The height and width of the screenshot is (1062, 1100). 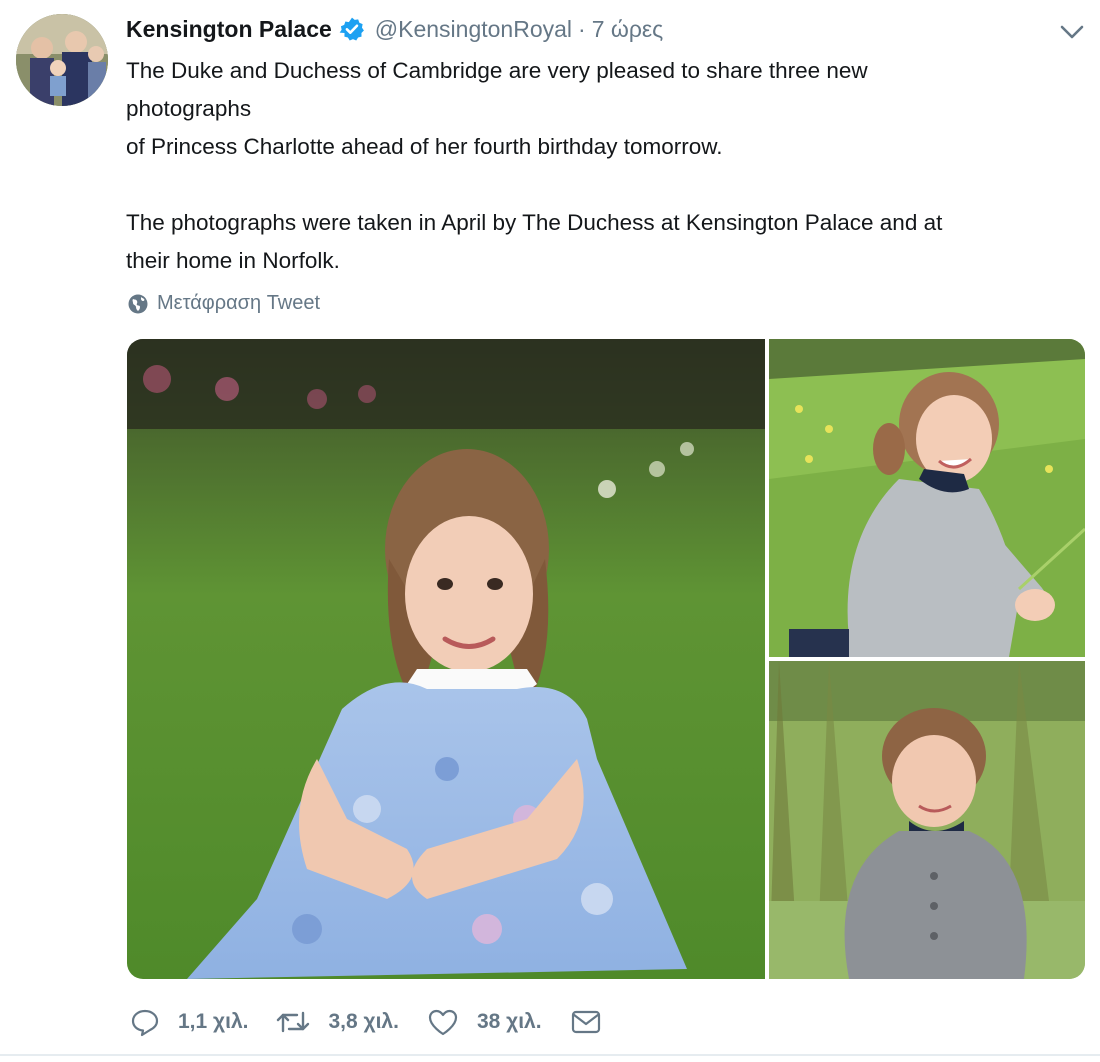 I want to click on like-button: 38 χιλ., so click(x=484, y=1022).